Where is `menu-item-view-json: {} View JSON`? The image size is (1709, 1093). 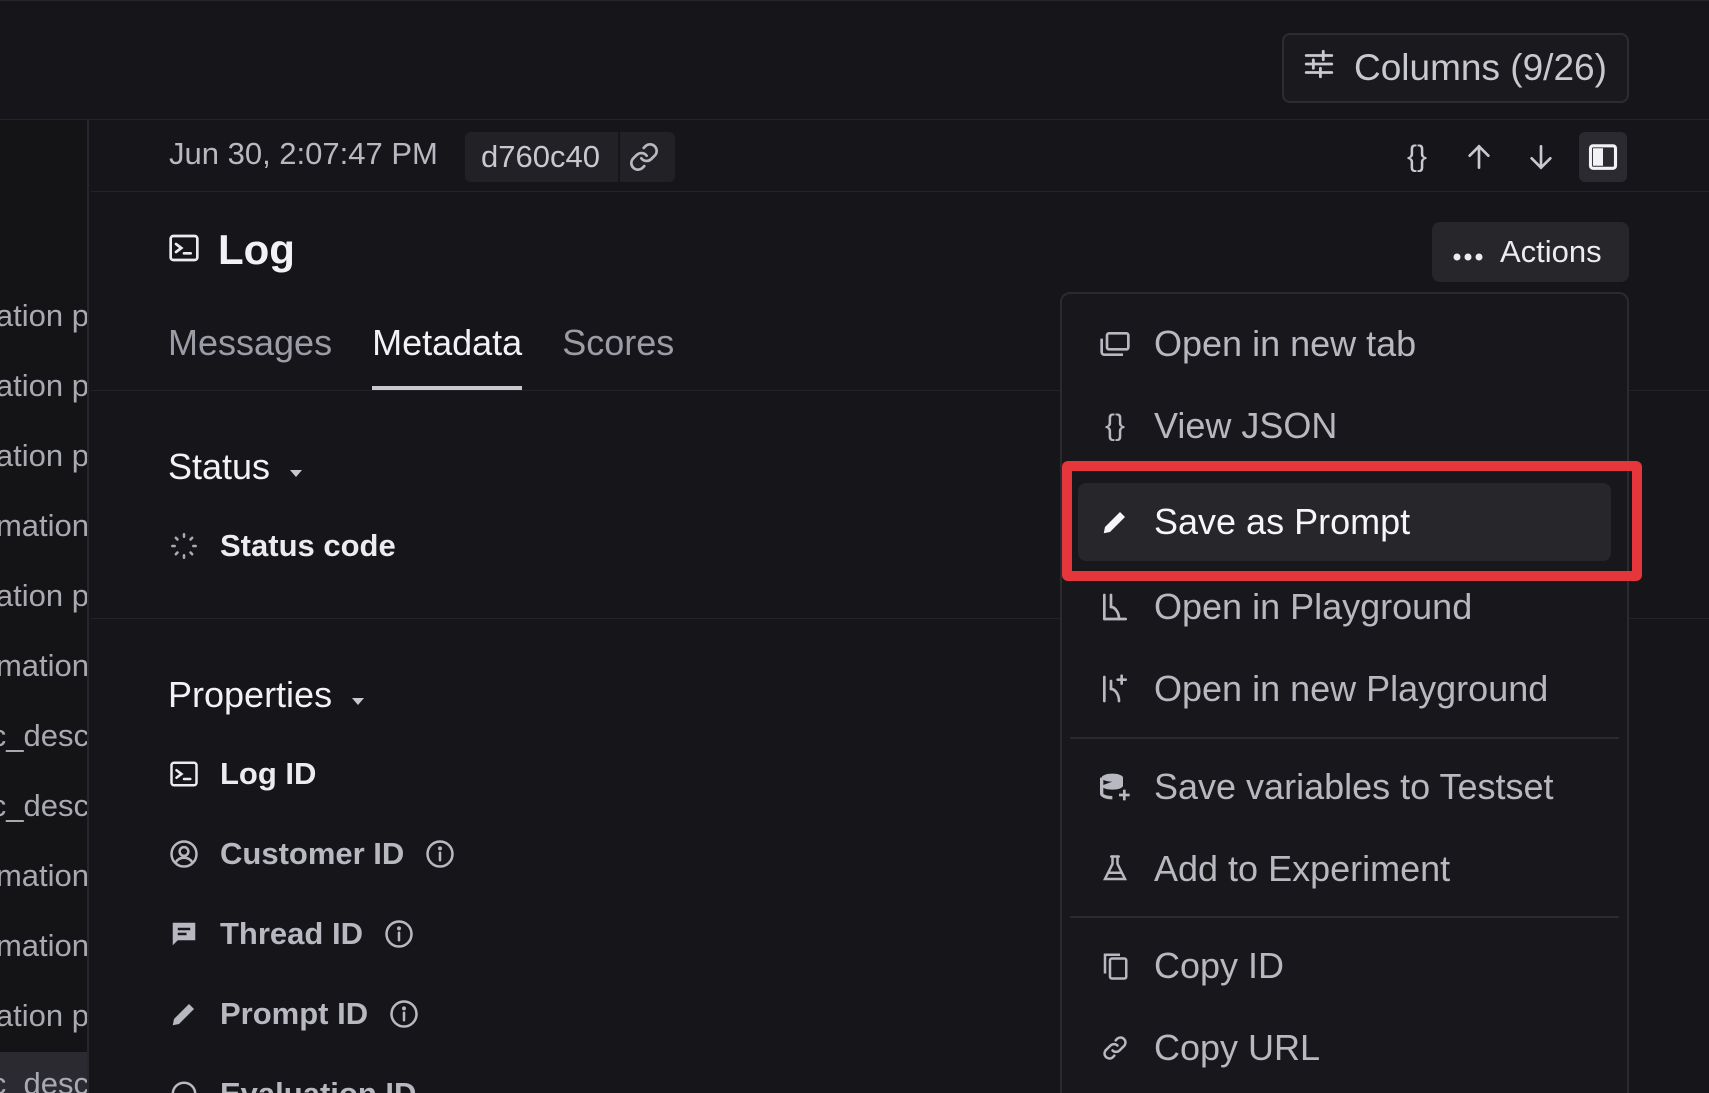
menu-item-view-json: {} View JSON is located at coordinates (1344, 426).